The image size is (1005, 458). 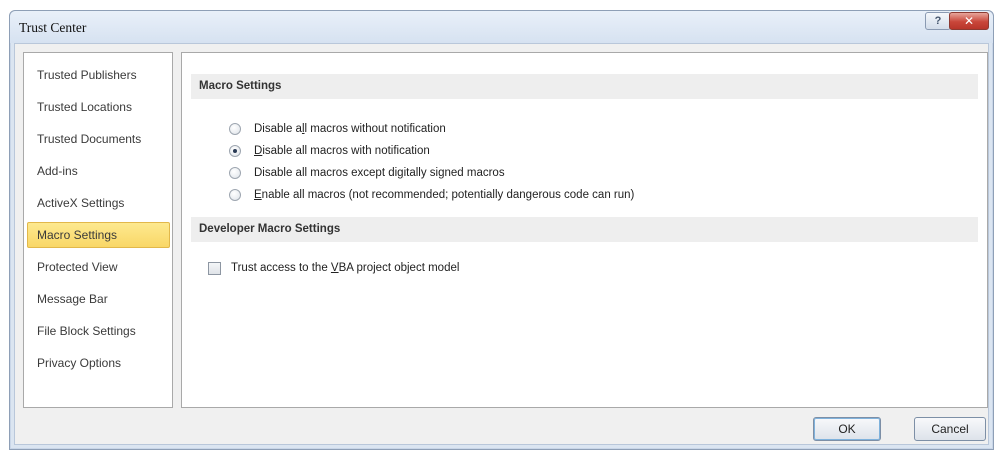 I want to click on option-disable-with-notification: Disable all macros with notification, so click(x=329, y=151).